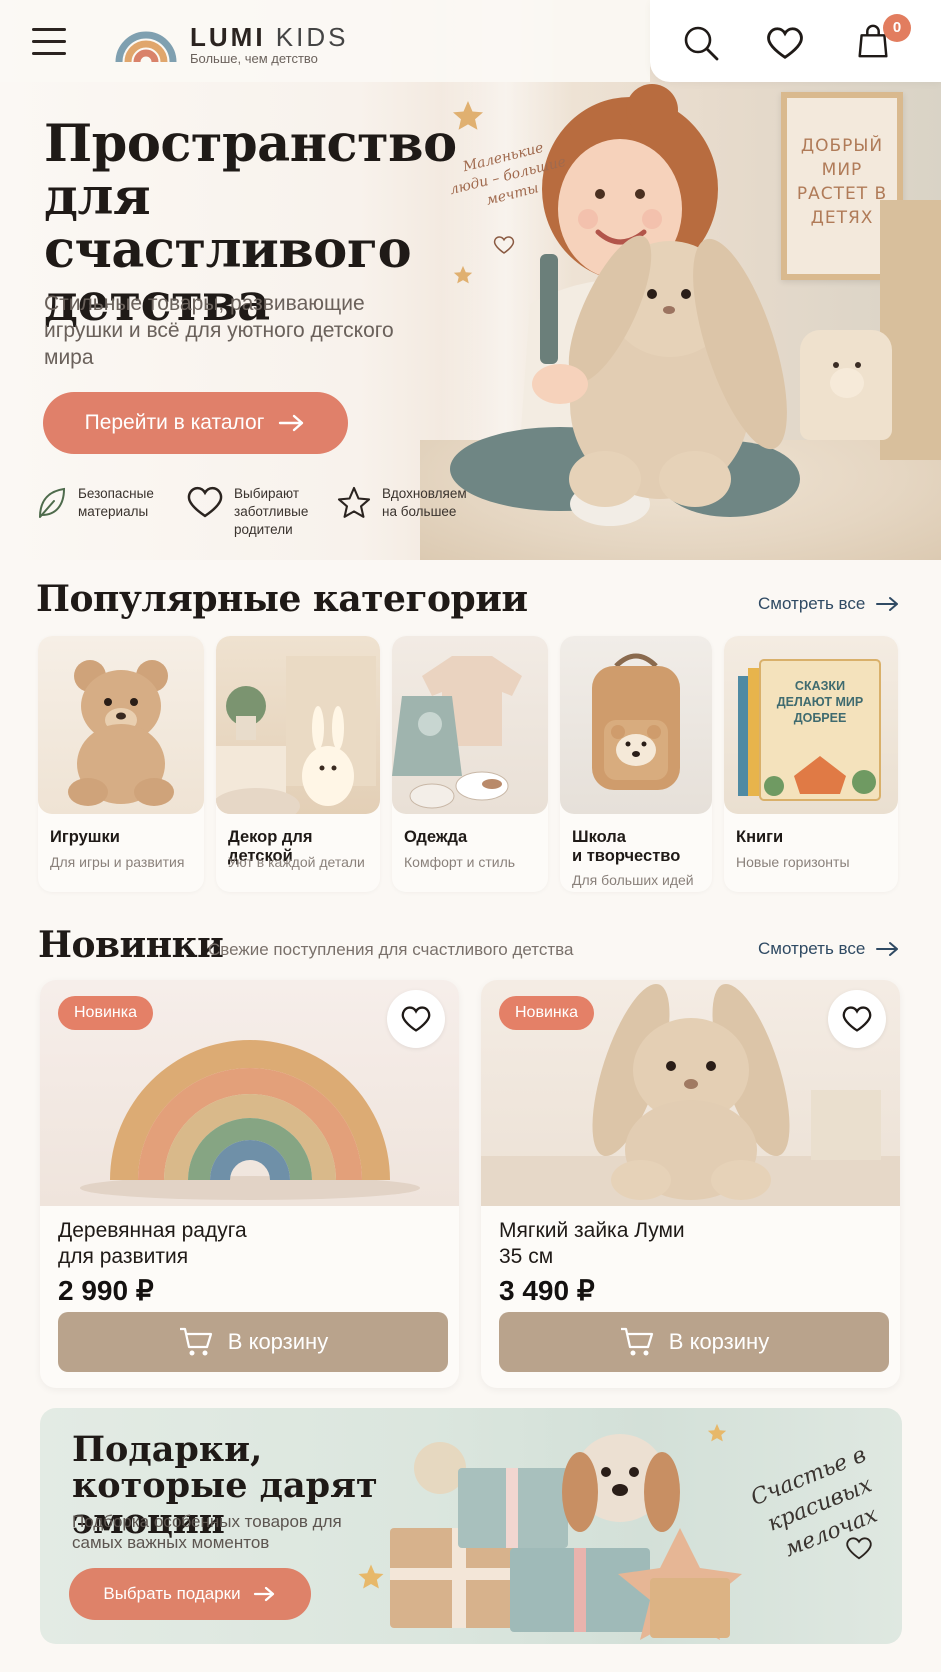 This screenshot has width=941, height=1672. I want to click on cart-count-badge: 0, so click(897, 28).